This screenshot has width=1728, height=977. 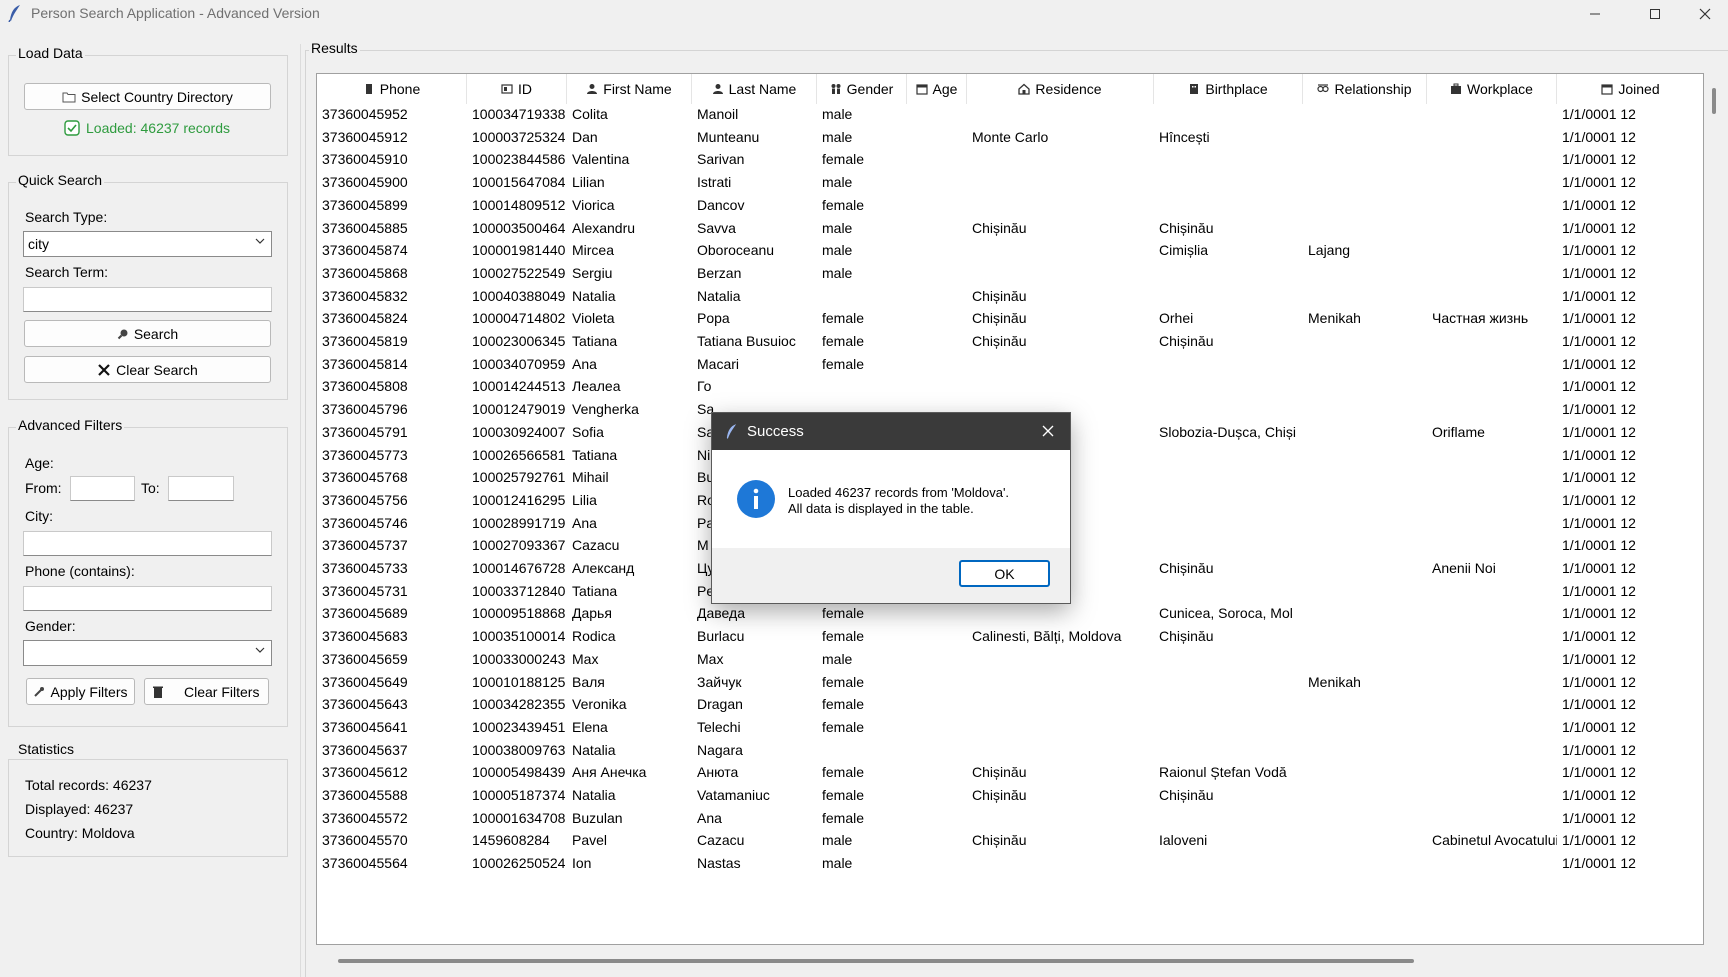 I want to click on column-header-relationship: Relationship, so click(x=1365, y=89).